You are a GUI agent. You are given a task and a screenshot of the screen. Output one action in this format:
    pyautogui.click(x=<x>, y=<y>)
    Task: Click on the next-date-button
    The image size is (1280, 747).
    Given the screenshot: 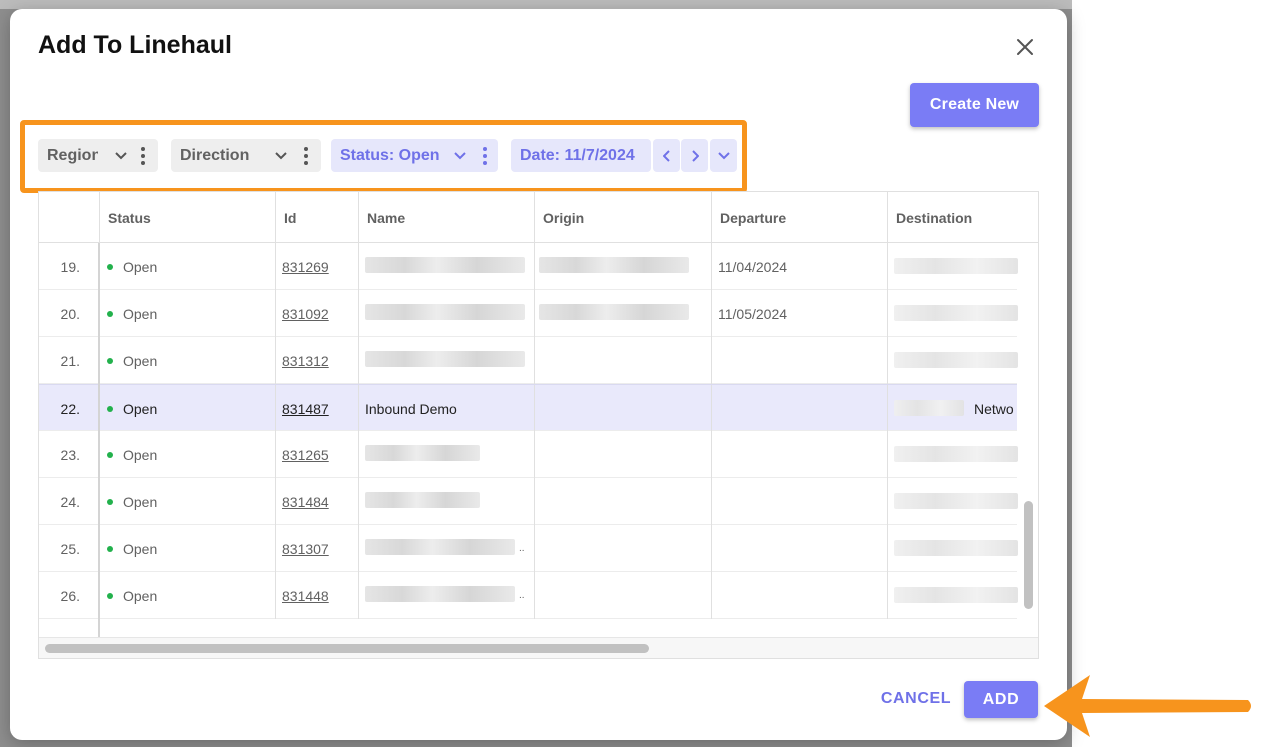 What is the action you would take?
    pyautogui.click(x=694, y=155)
    